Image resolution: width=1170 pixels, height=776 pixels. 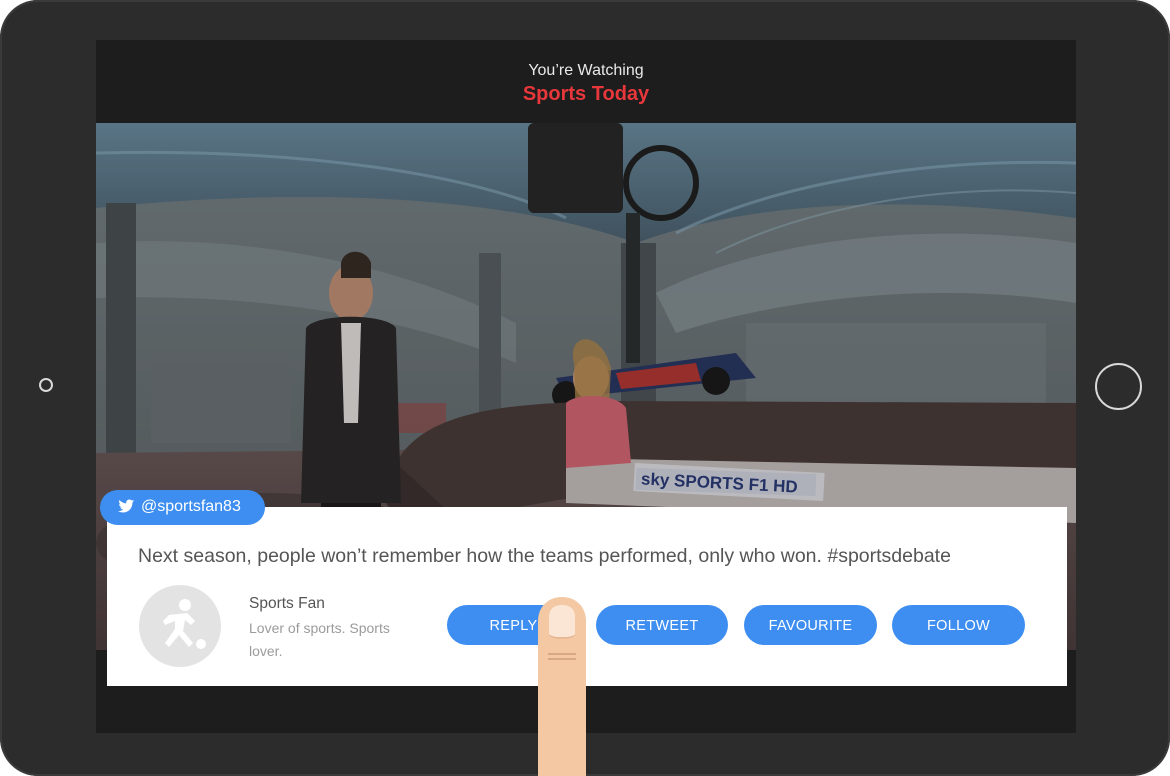 I want to click on avatar, so click(x=180, y=626).